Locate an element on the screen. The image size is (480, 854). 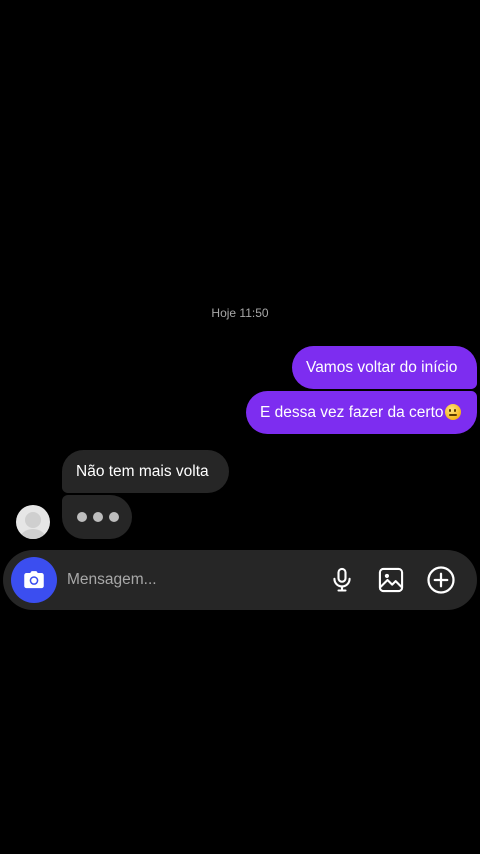
message-input is located at coordinates (192, 580).